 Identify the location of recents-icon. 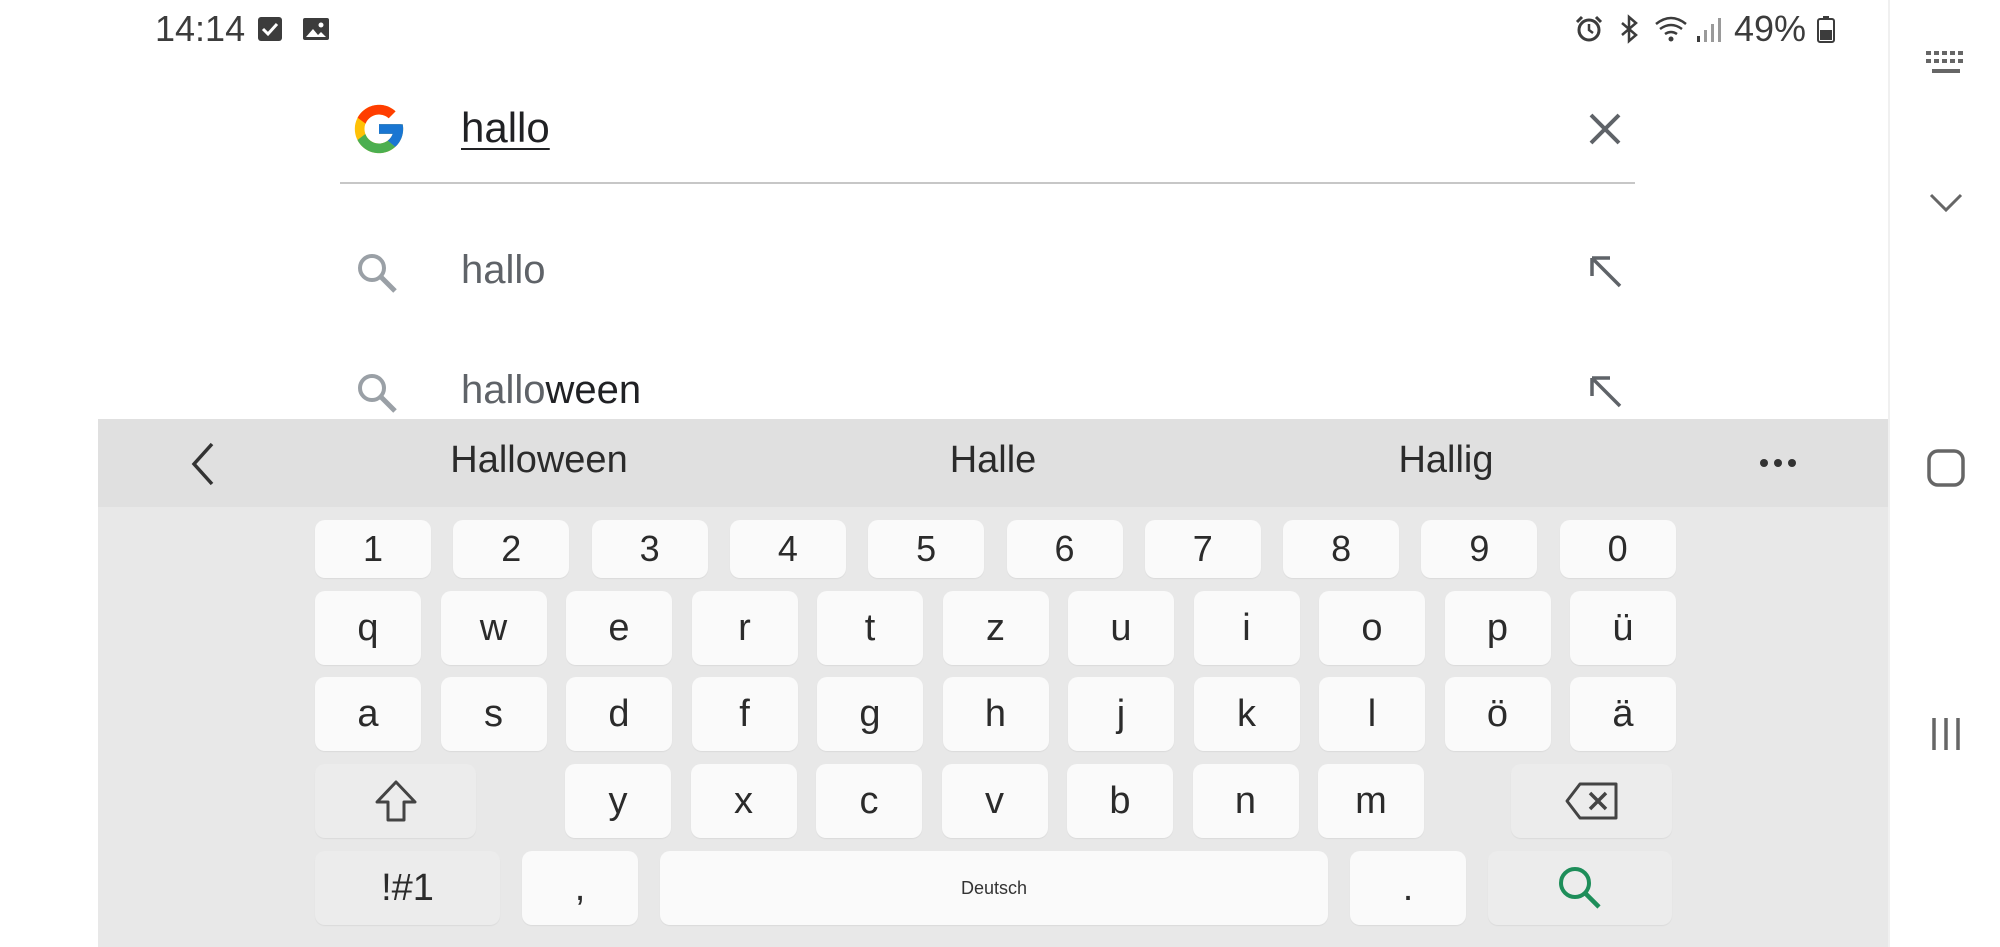
(1946, 734).